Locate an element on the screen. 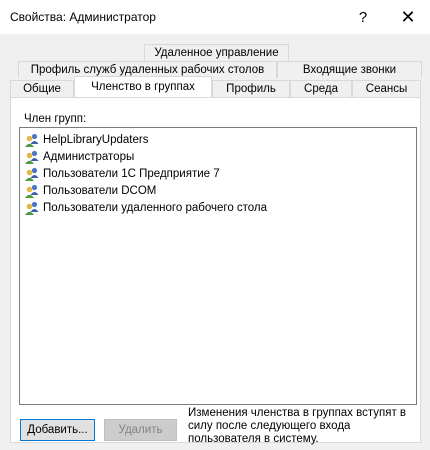 This screenshot has width=430, height=450. group-name: Пользователи 1С Предприятие 7 is located at coordinates (131, 173).